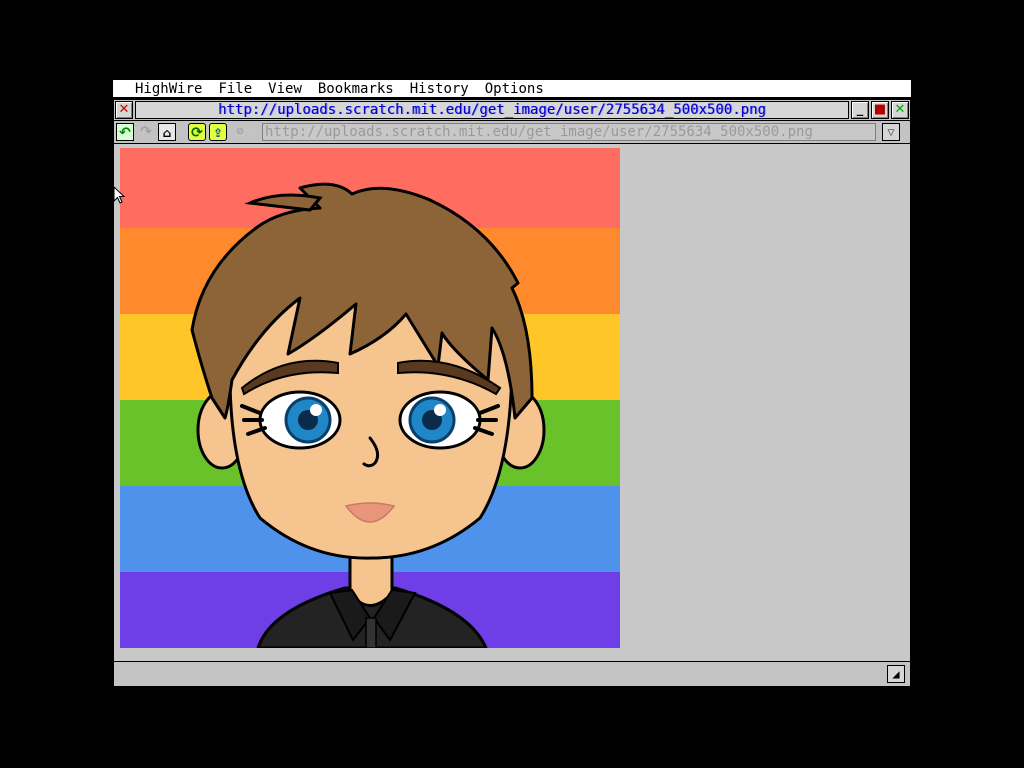 The height and width of the screenshot is (768, 1024). What do you see at coordinates (240, 132) in the screenshot?
I see `stop-icon: ⊘` at bounding box center [240, 132].